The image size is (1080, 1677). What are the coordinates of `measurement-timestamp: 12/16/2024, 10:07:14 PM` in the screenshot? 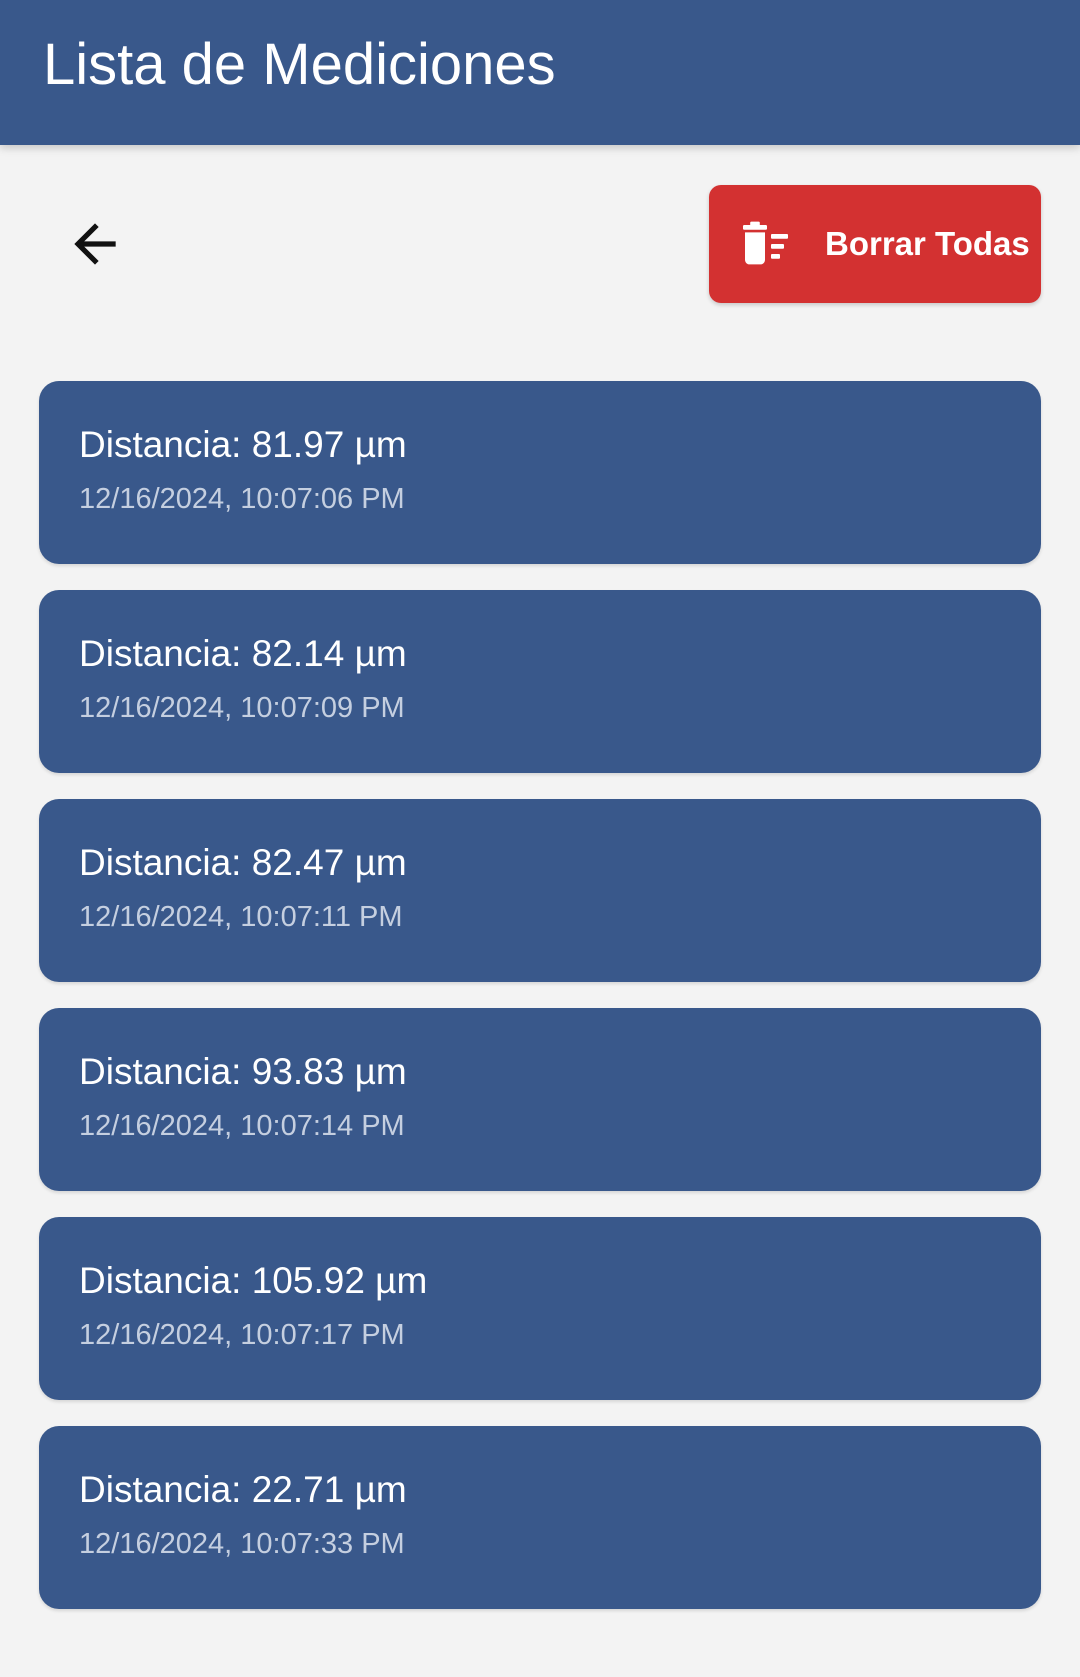 It's located at (242, 1126).